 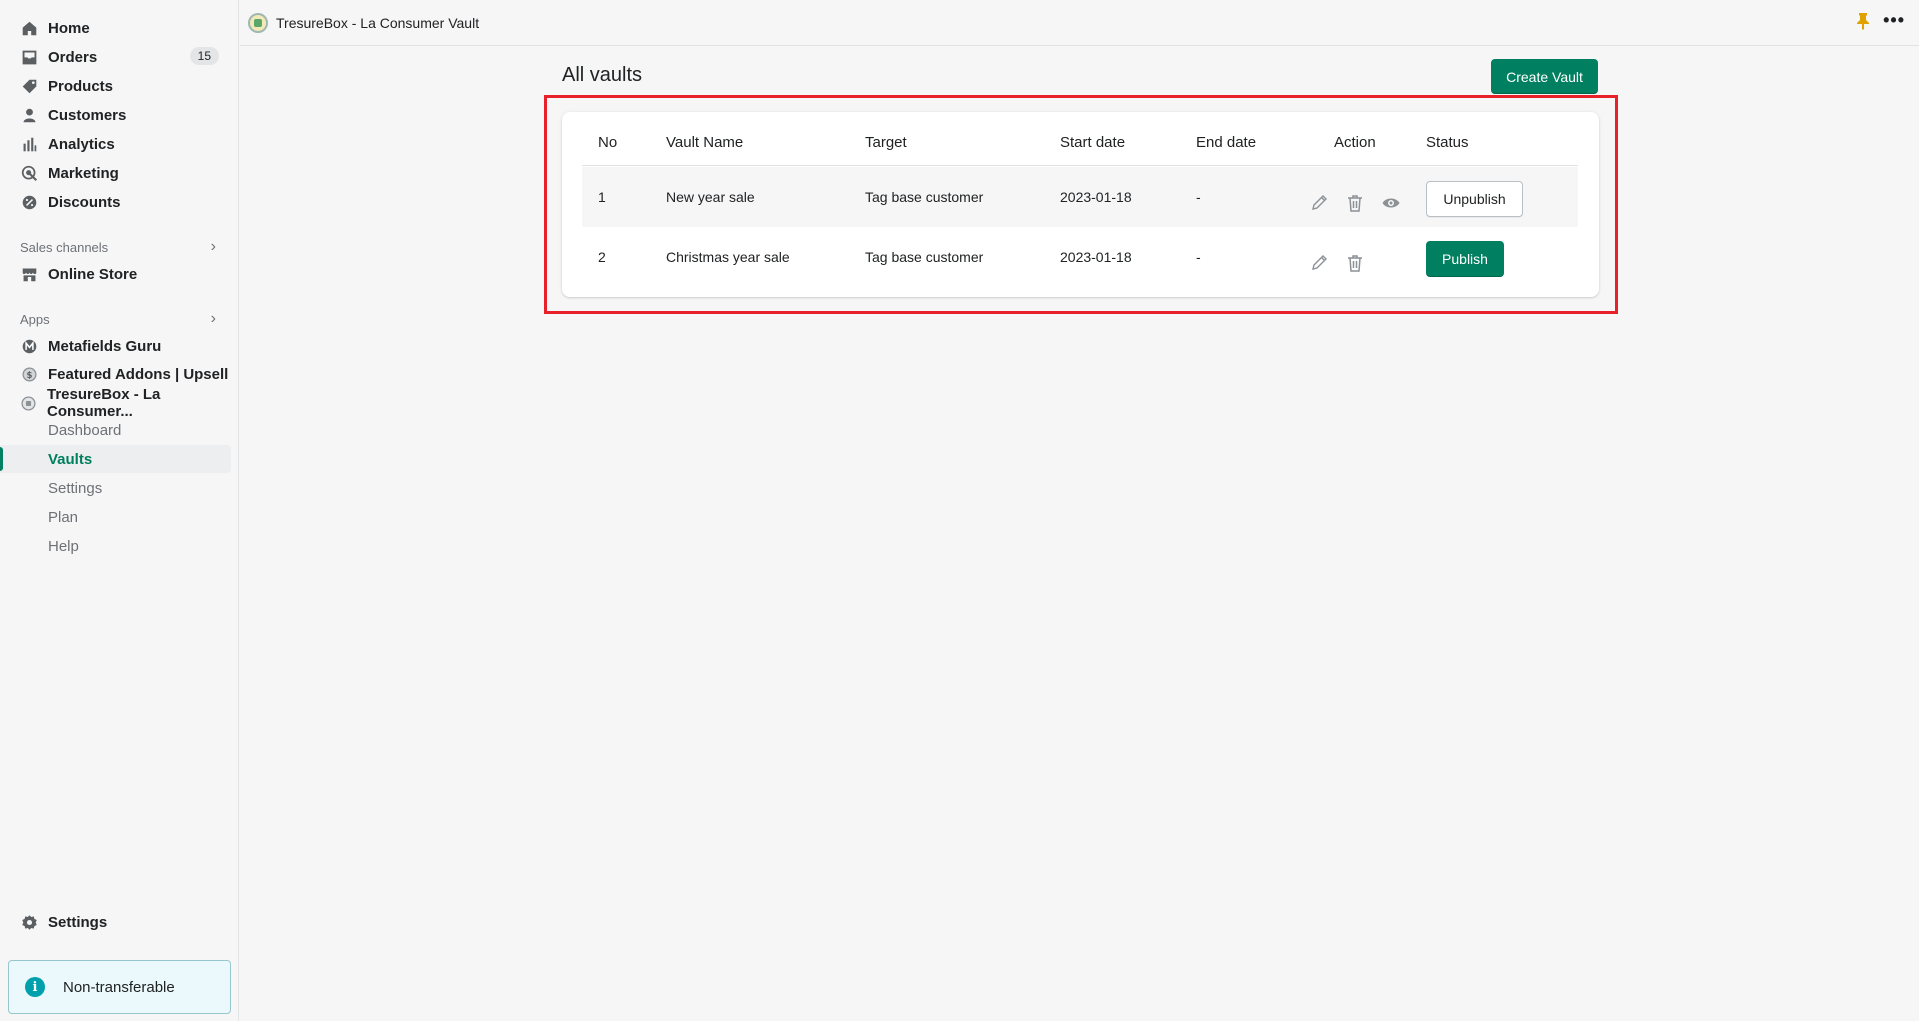 I want to click on nav-label-customers: Customers, so click(x=87, y=115).